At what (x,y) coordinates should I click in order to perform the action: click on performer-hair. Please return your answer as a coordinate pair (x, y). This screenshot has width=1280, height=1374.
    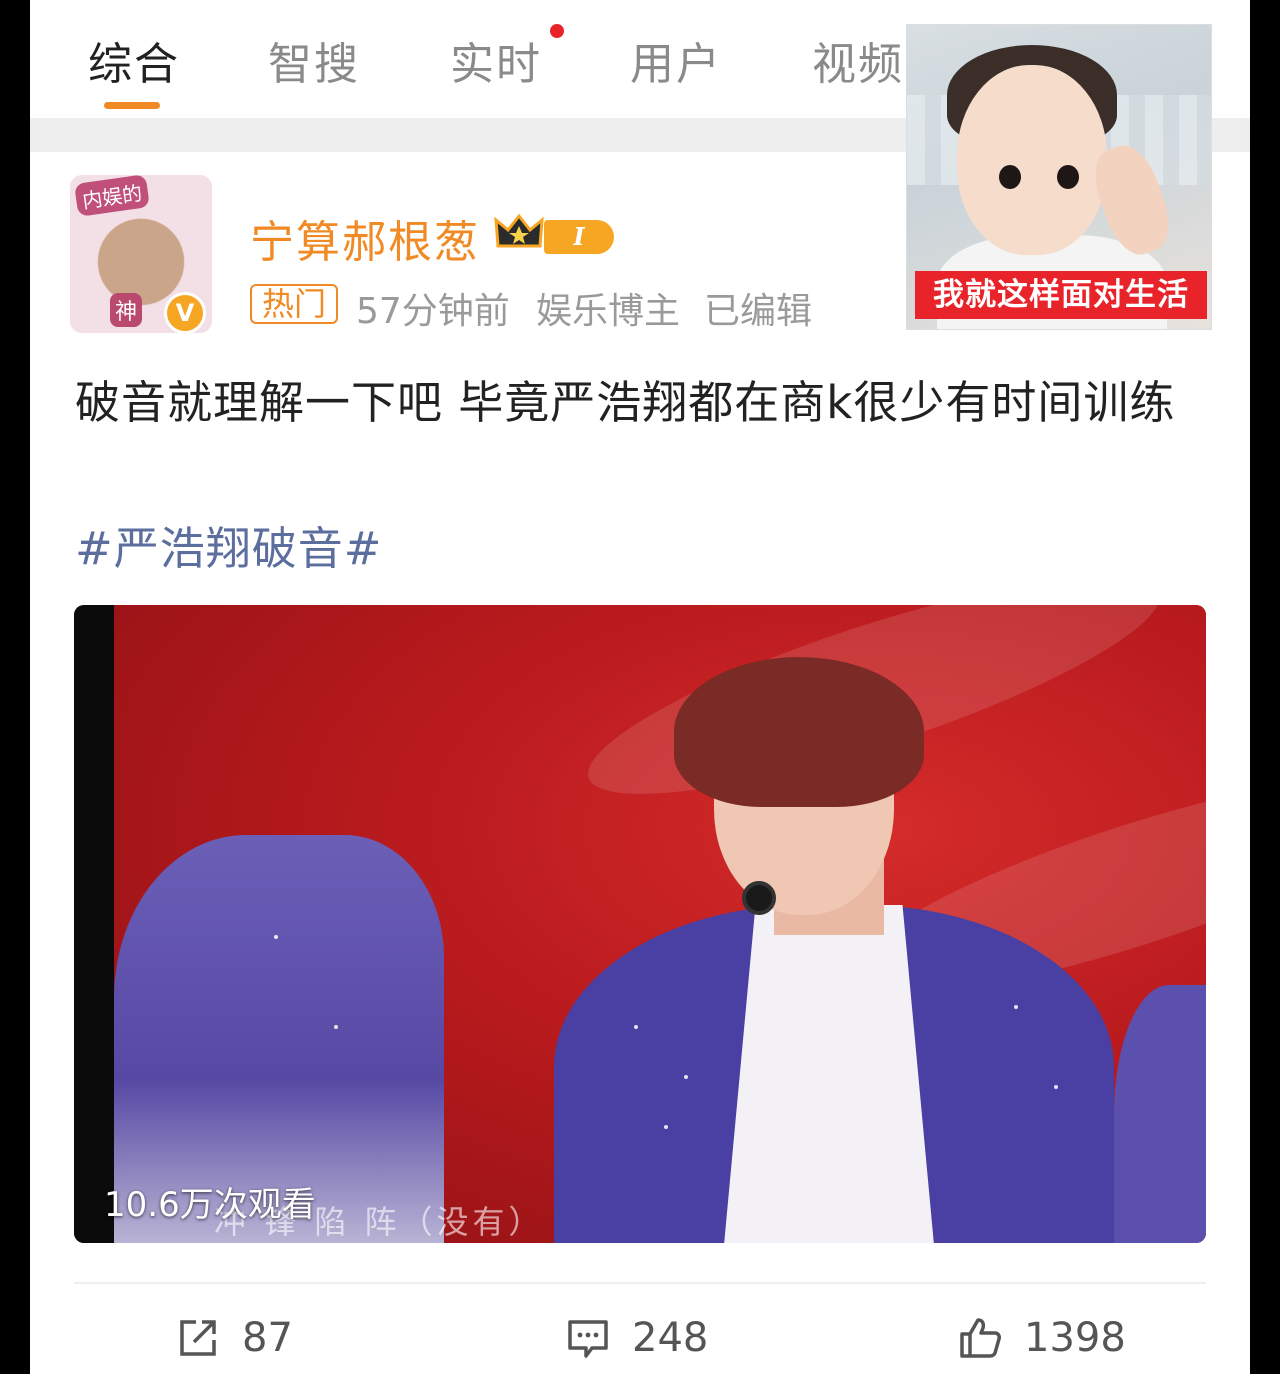
    Looking at the image, I should click on (799, 732).